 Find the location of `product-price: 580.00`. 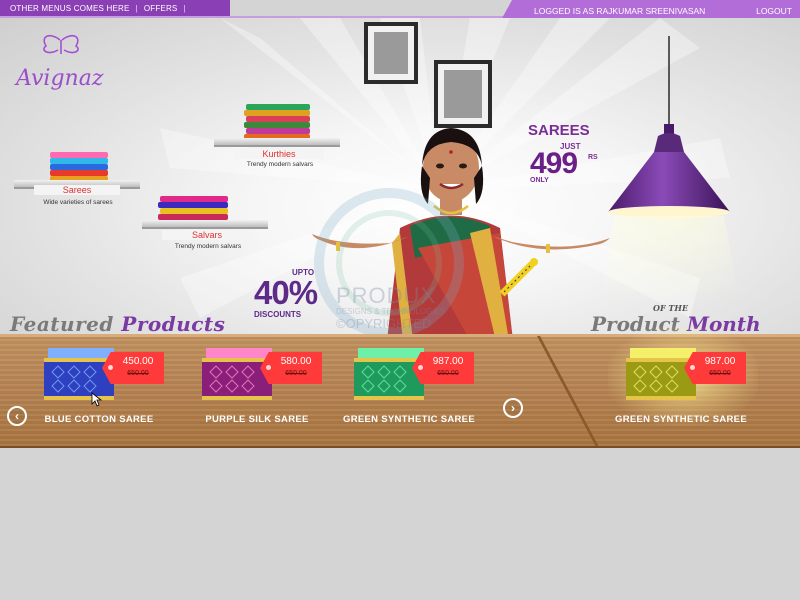

product-price: 580.00 is located at coordinates (296, 361).